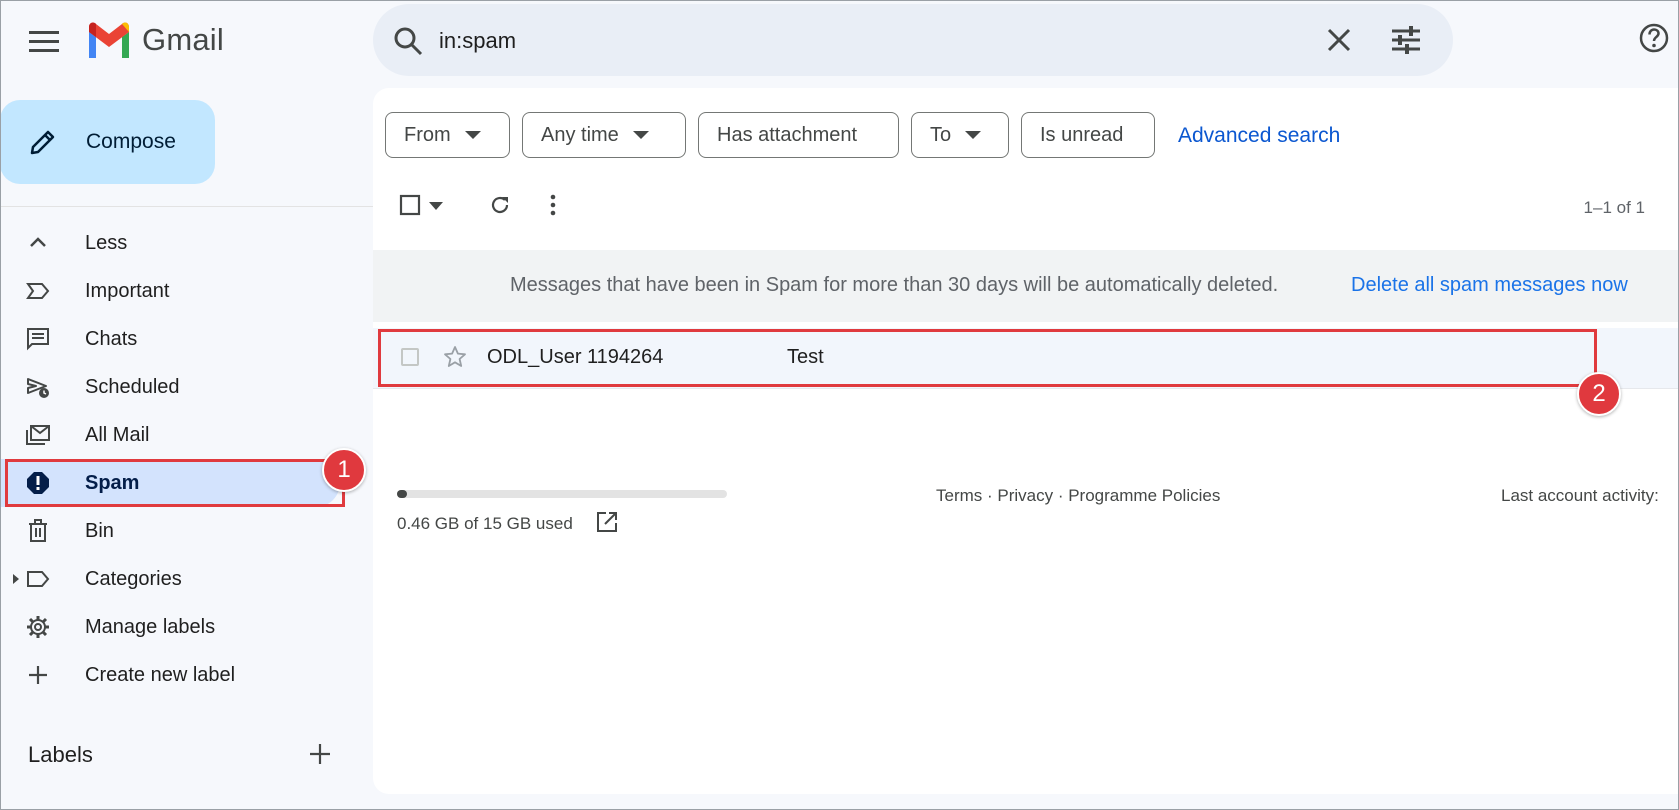 The height and width of the screenshot is (810, 1679). Describe the element at coordinates (170, 435) in the screenshot. I see `sidebar-item-all-mail: All Mail` at that location.